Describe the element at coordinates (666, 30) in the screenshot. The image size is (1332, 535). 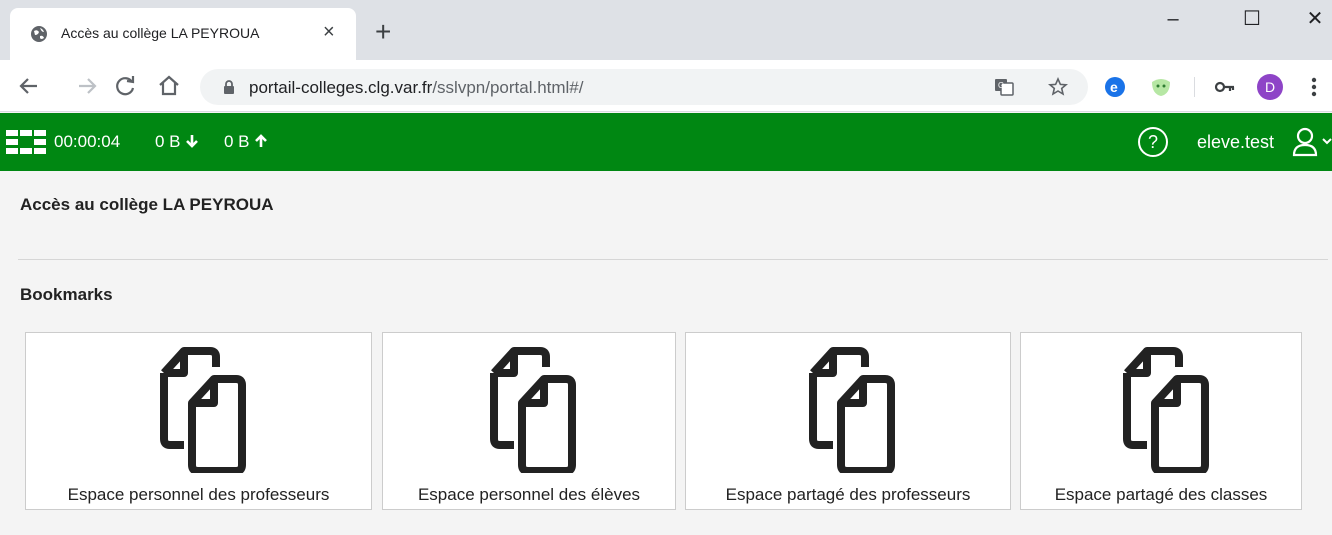
I see `browser-tab-strip: Accès au collège LA PEYROUA × + – ☐ ✕` at that location.